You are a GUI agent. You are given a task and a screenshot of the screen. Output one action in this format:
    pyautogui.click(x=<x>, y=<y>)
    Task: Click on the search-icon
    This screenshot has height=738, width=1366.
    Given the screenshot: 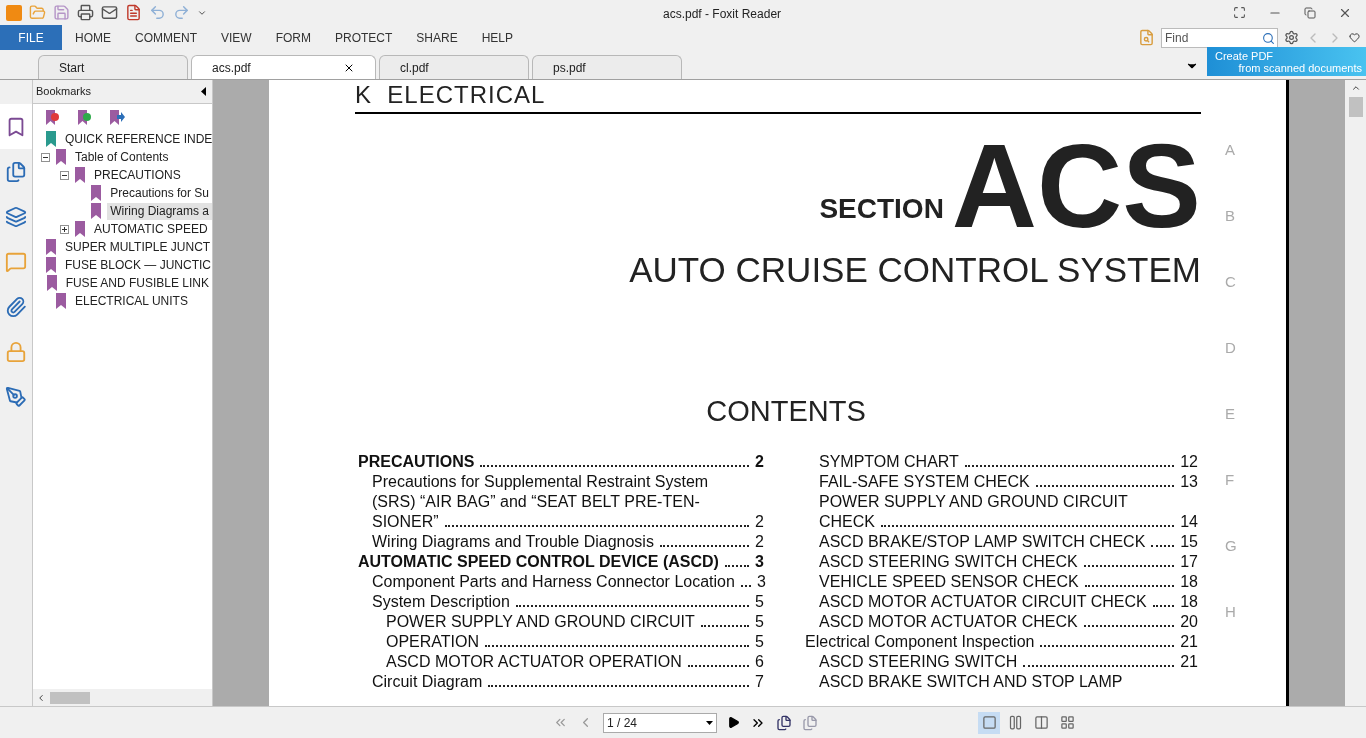 What is the action you would take?
    pyautogui.click(x=1268, y=38)
    